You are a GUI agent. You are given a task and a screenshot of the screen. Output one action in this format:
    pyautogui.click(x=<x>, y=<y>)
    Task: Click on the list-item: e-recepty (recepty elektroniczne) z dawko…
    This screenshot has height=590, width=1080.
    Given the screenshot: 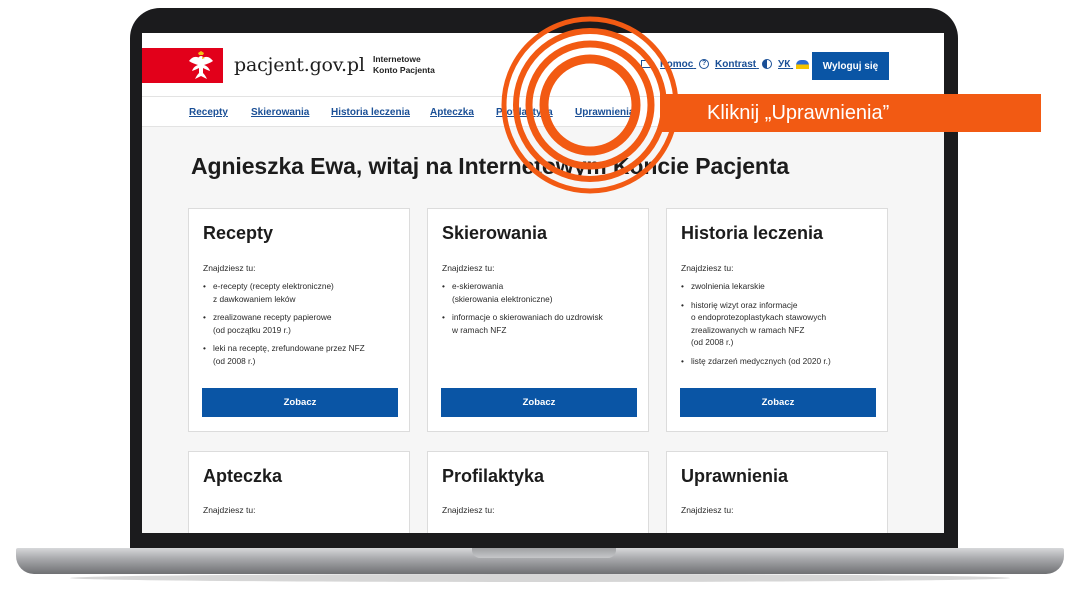 What is the action you would take?
    pyautogui.click(x=303, y=292)
    